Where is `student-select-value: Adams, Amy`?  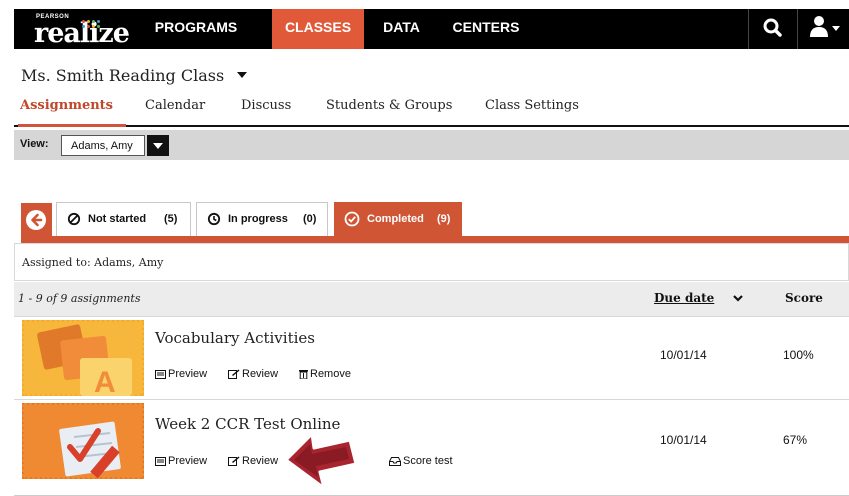
student-select-value: Adams, Amy is located at coordinates (102, 146).